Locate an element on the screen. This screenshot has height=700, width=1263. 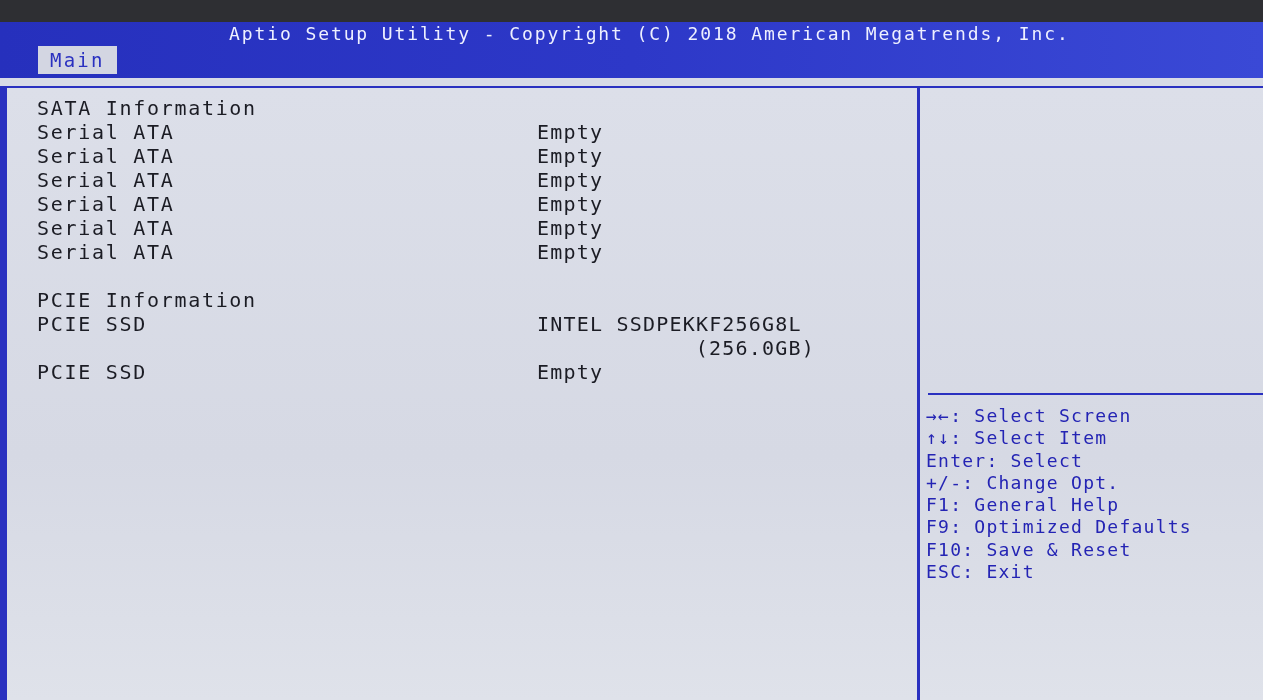
key-help-text: +/-: Change Opt. is located at coordinates (1023, 483).